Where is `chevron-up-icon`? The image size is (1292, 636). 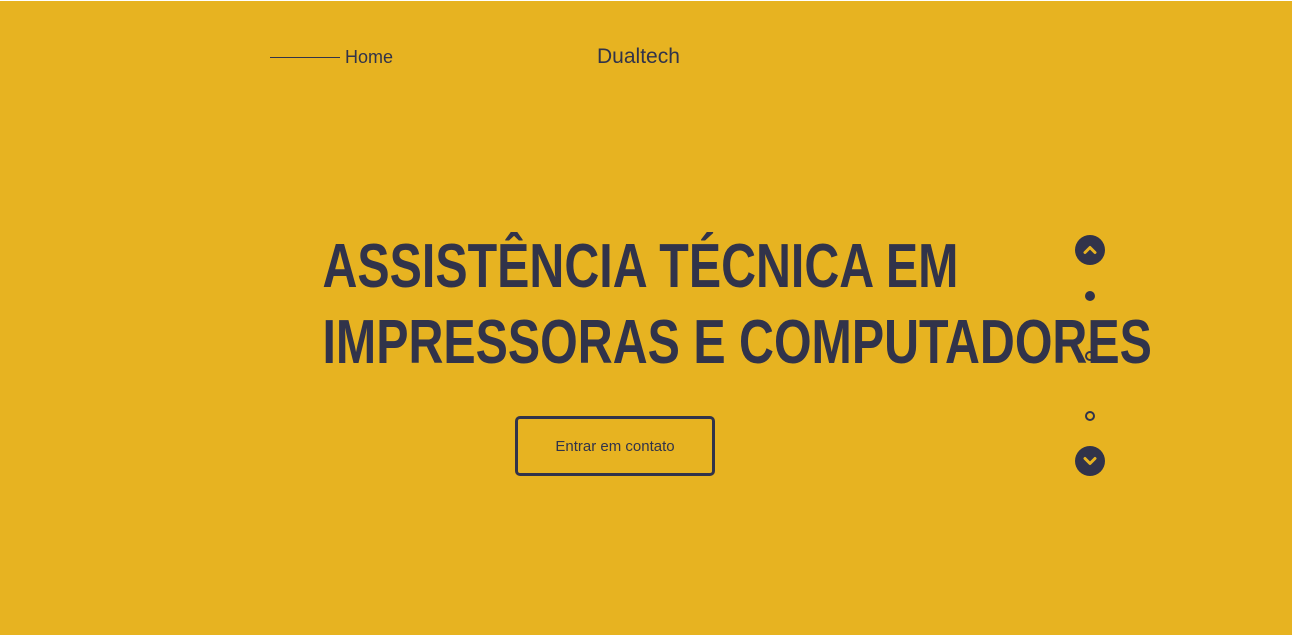 chevron-up-icon is located at coordinates (1090, 250).